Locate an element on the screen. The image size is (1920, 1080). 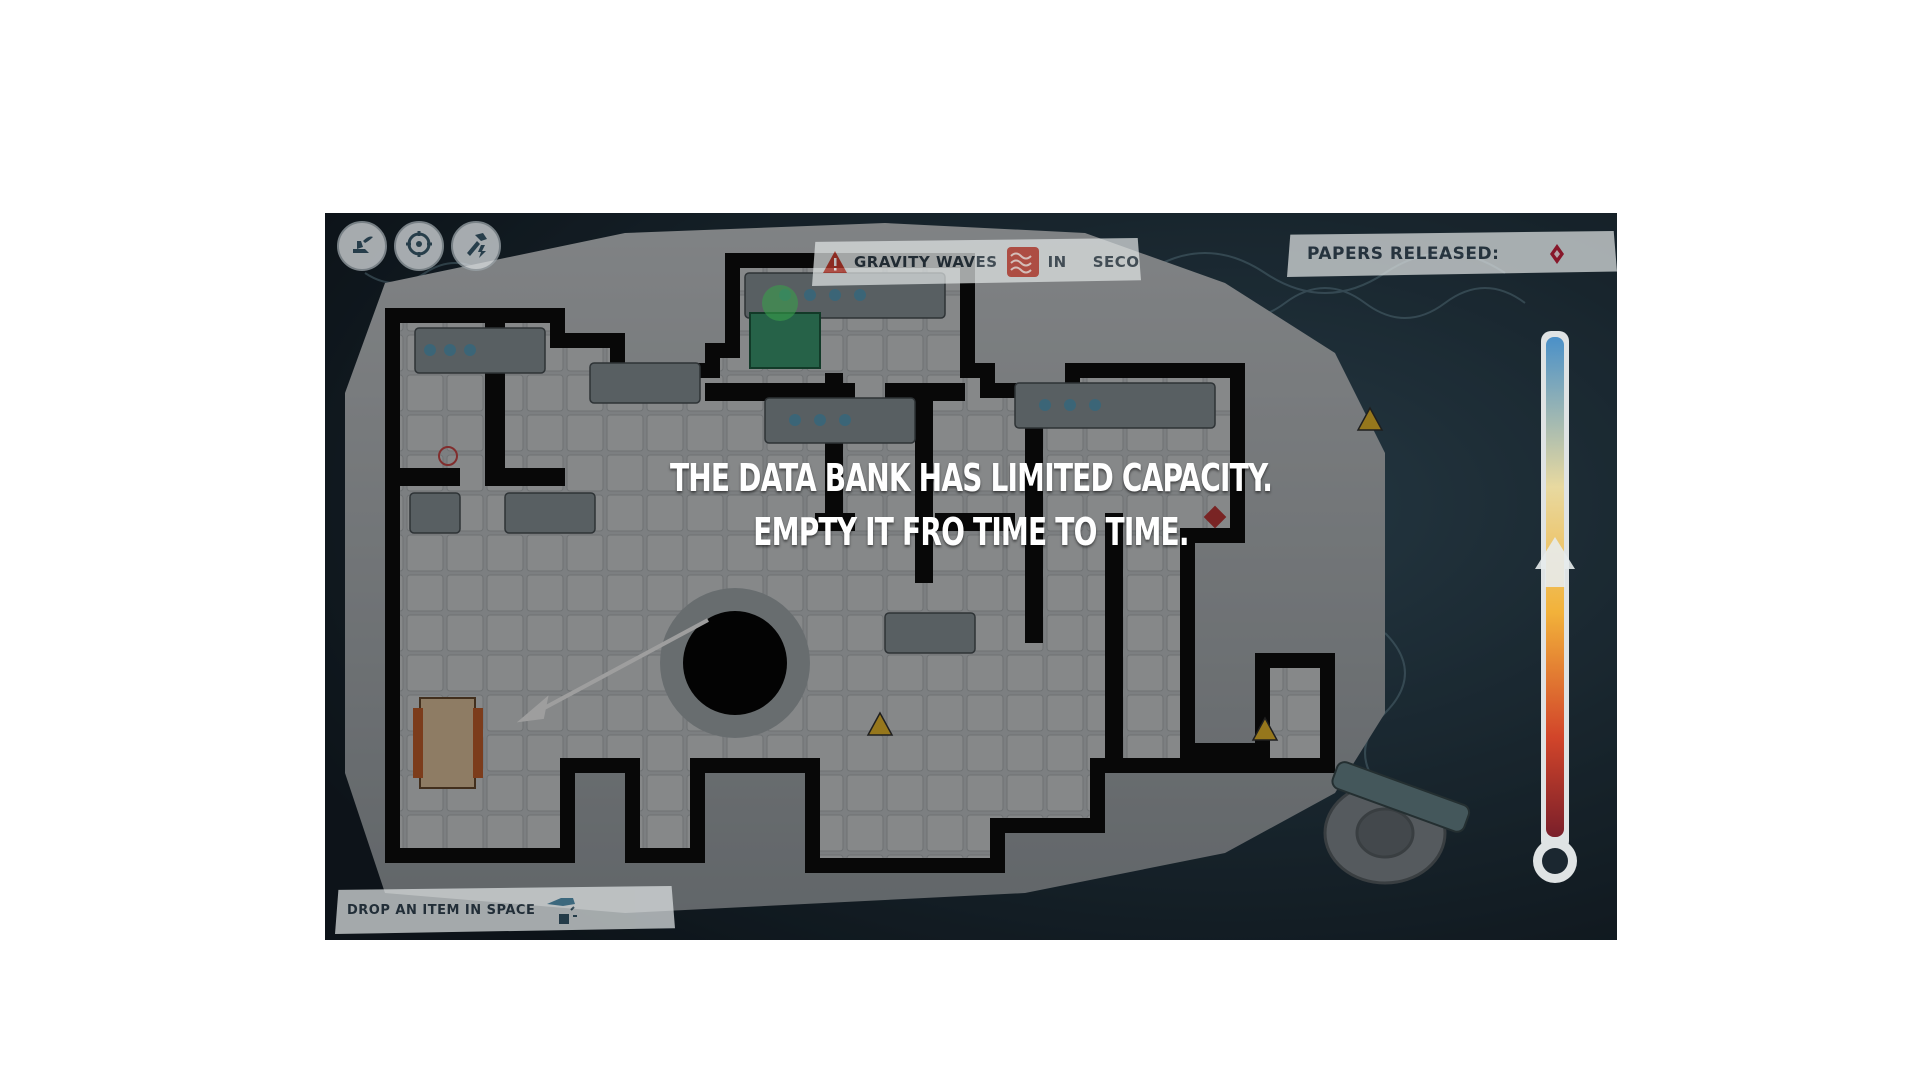
gravity-waves-banner: GRAVITY WAVES IN SECONDS is located at coordinates (976, 262).